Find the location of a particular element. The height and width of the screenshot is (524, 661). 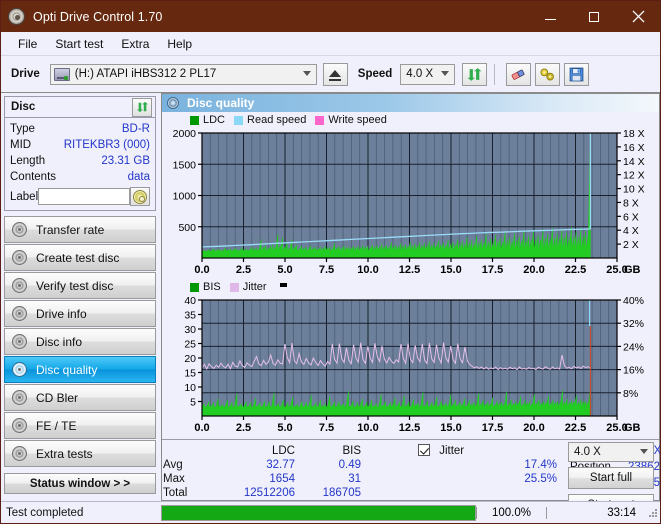

refresh-icon is located at coordinates (474, 74).